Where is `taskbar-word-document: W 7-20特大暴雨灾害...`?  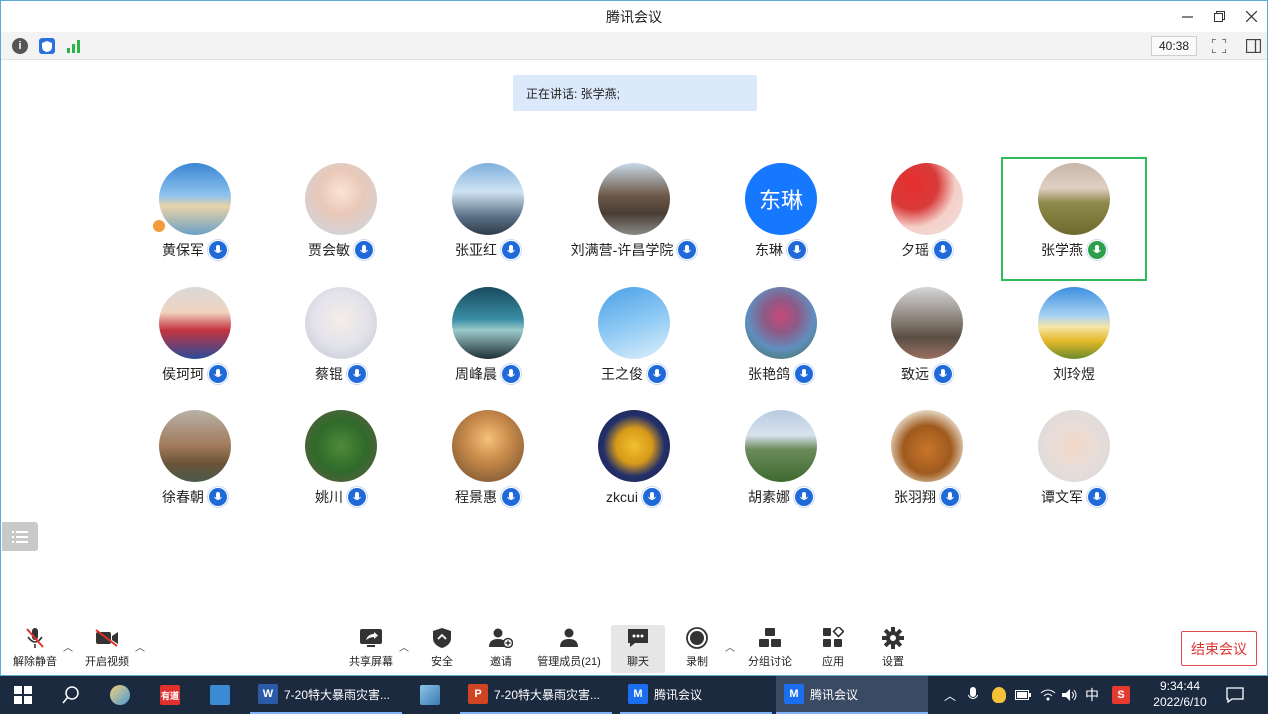 taskbar-word-document: W 7-20特大暴雨灾害... is located at coordinates (326, 695).